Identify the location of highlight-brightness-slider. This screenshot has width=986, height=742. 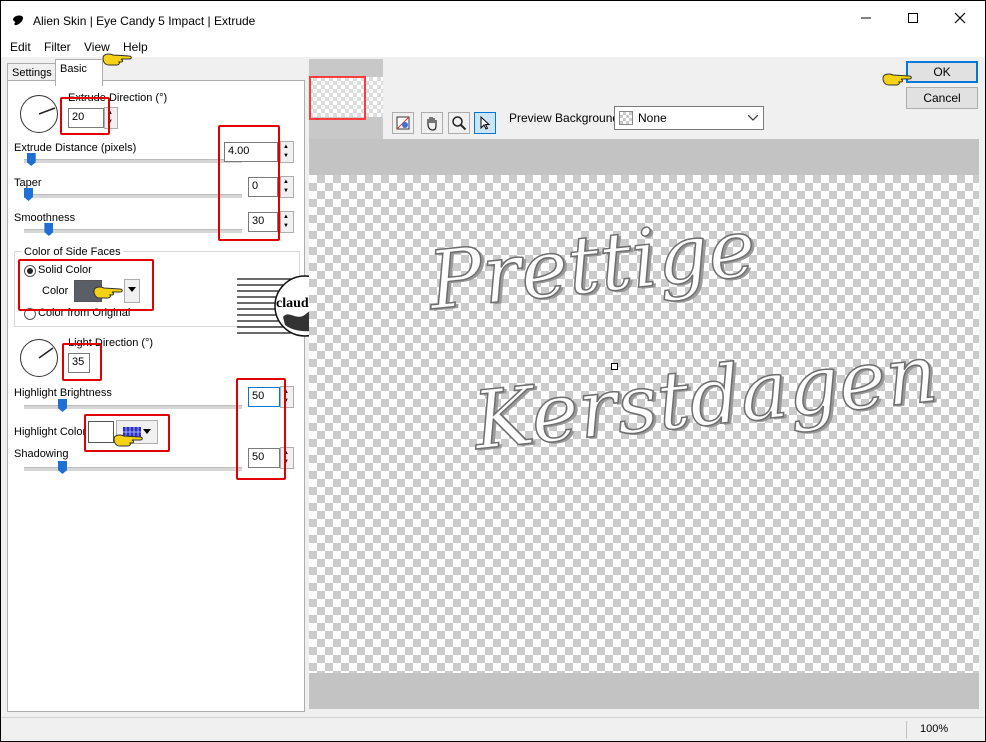
(62, 405).